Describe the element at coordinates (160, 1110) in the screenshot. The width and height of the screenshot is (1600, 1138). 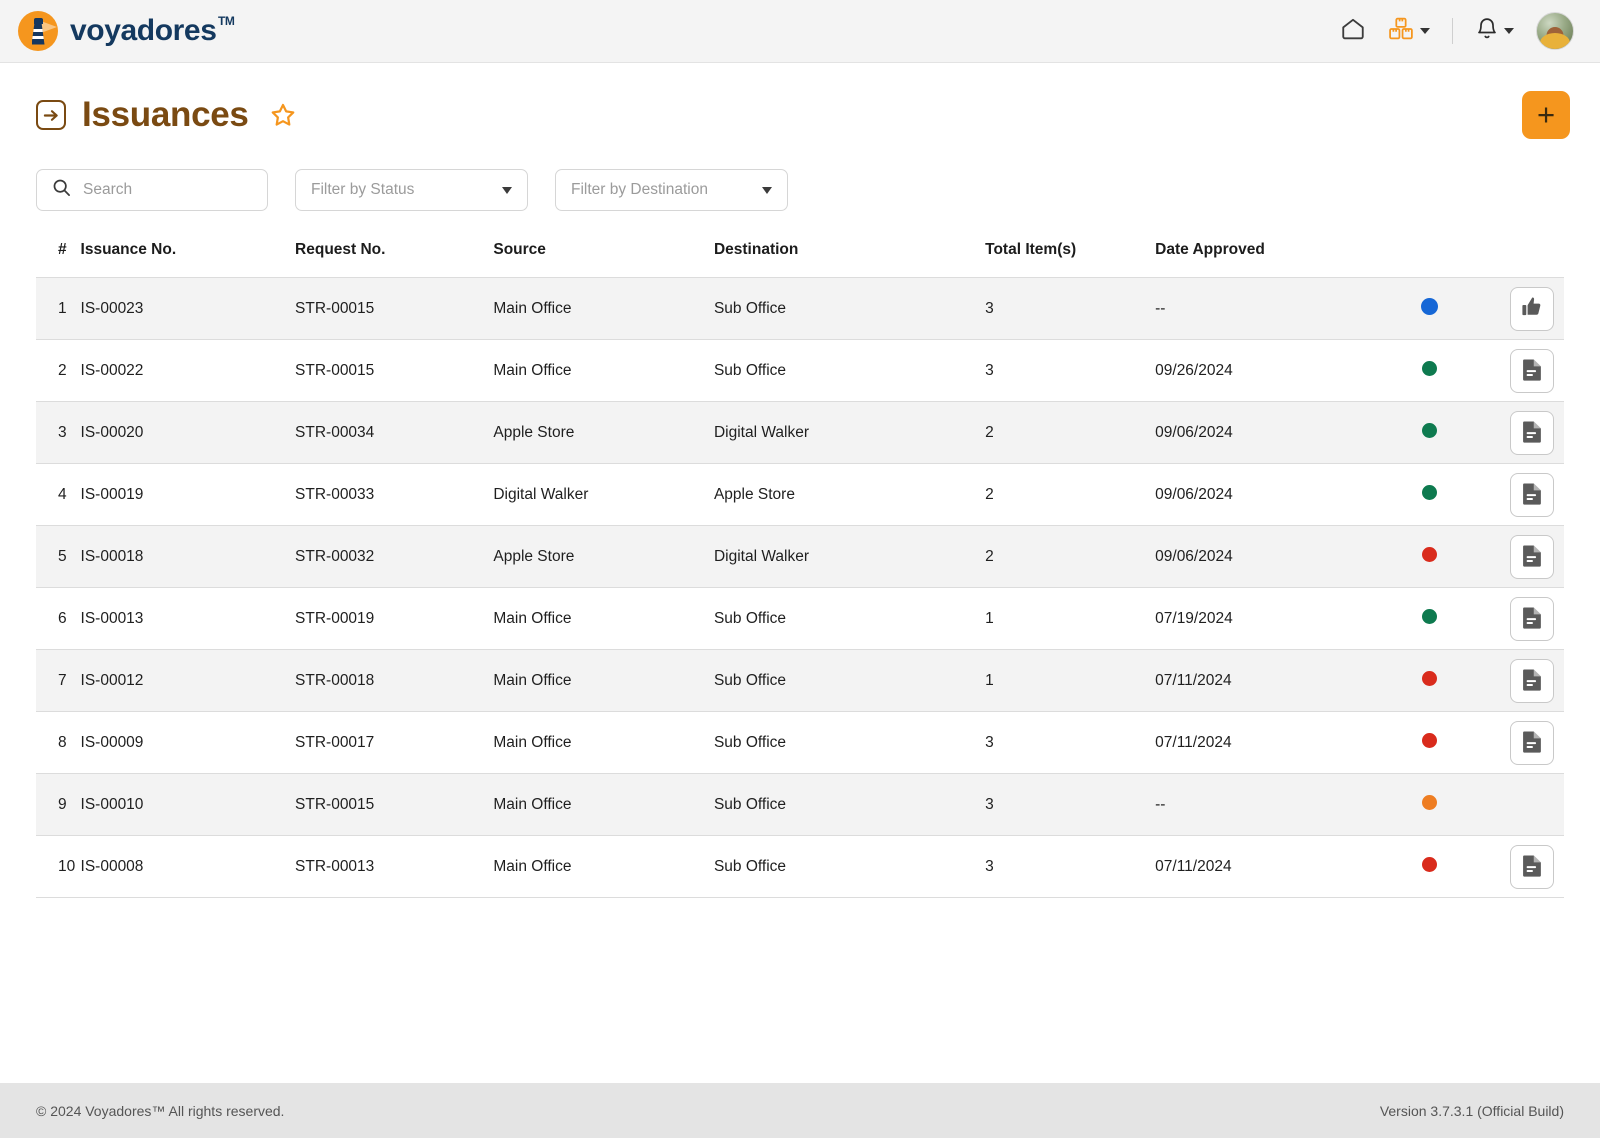
I see `footer-copyright: © 2024 Voyadores™ All rights reserved.` at that location.